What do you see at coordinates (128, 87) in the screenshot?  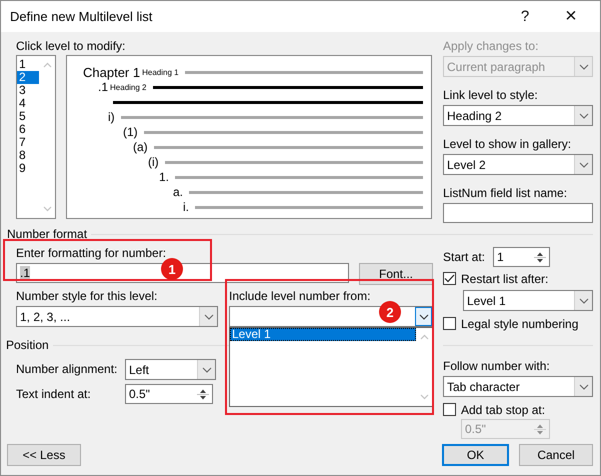 I see `preview-style-name: Heading 2` at bounding box center [128, 87].